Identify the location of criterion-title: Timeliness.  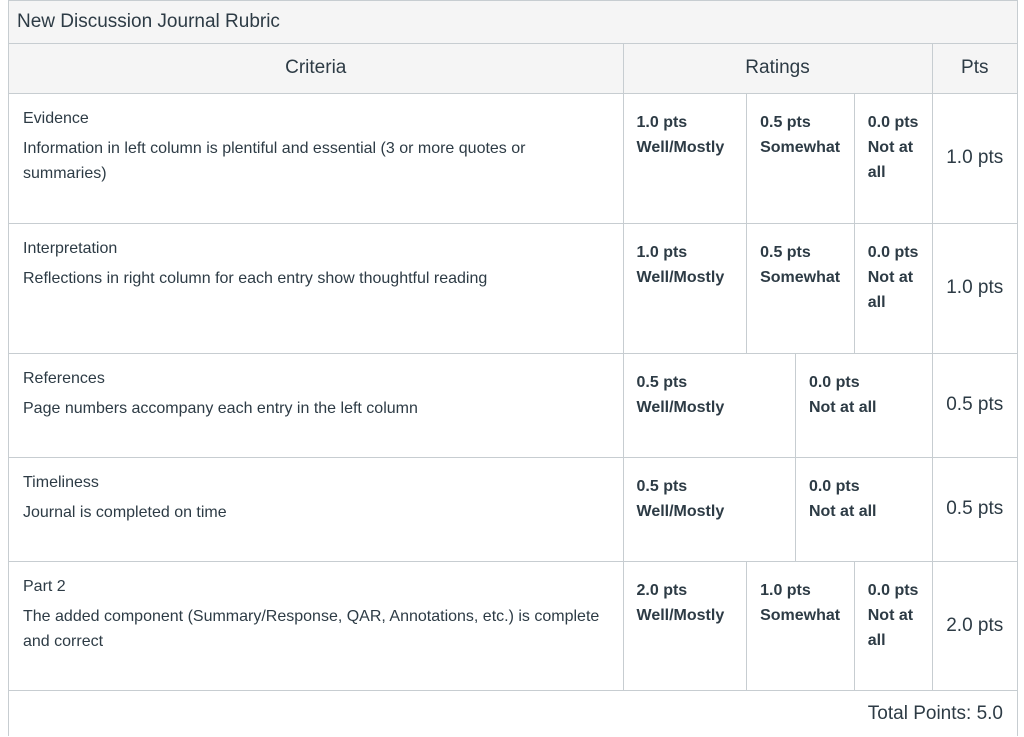
(61, 482).